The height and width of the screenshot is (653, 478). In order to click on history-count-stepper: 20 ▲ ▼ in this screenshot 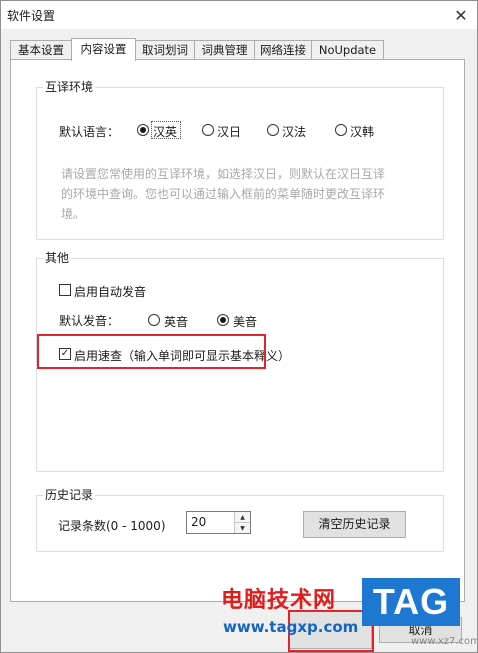, I will do `click(218, 522)`.